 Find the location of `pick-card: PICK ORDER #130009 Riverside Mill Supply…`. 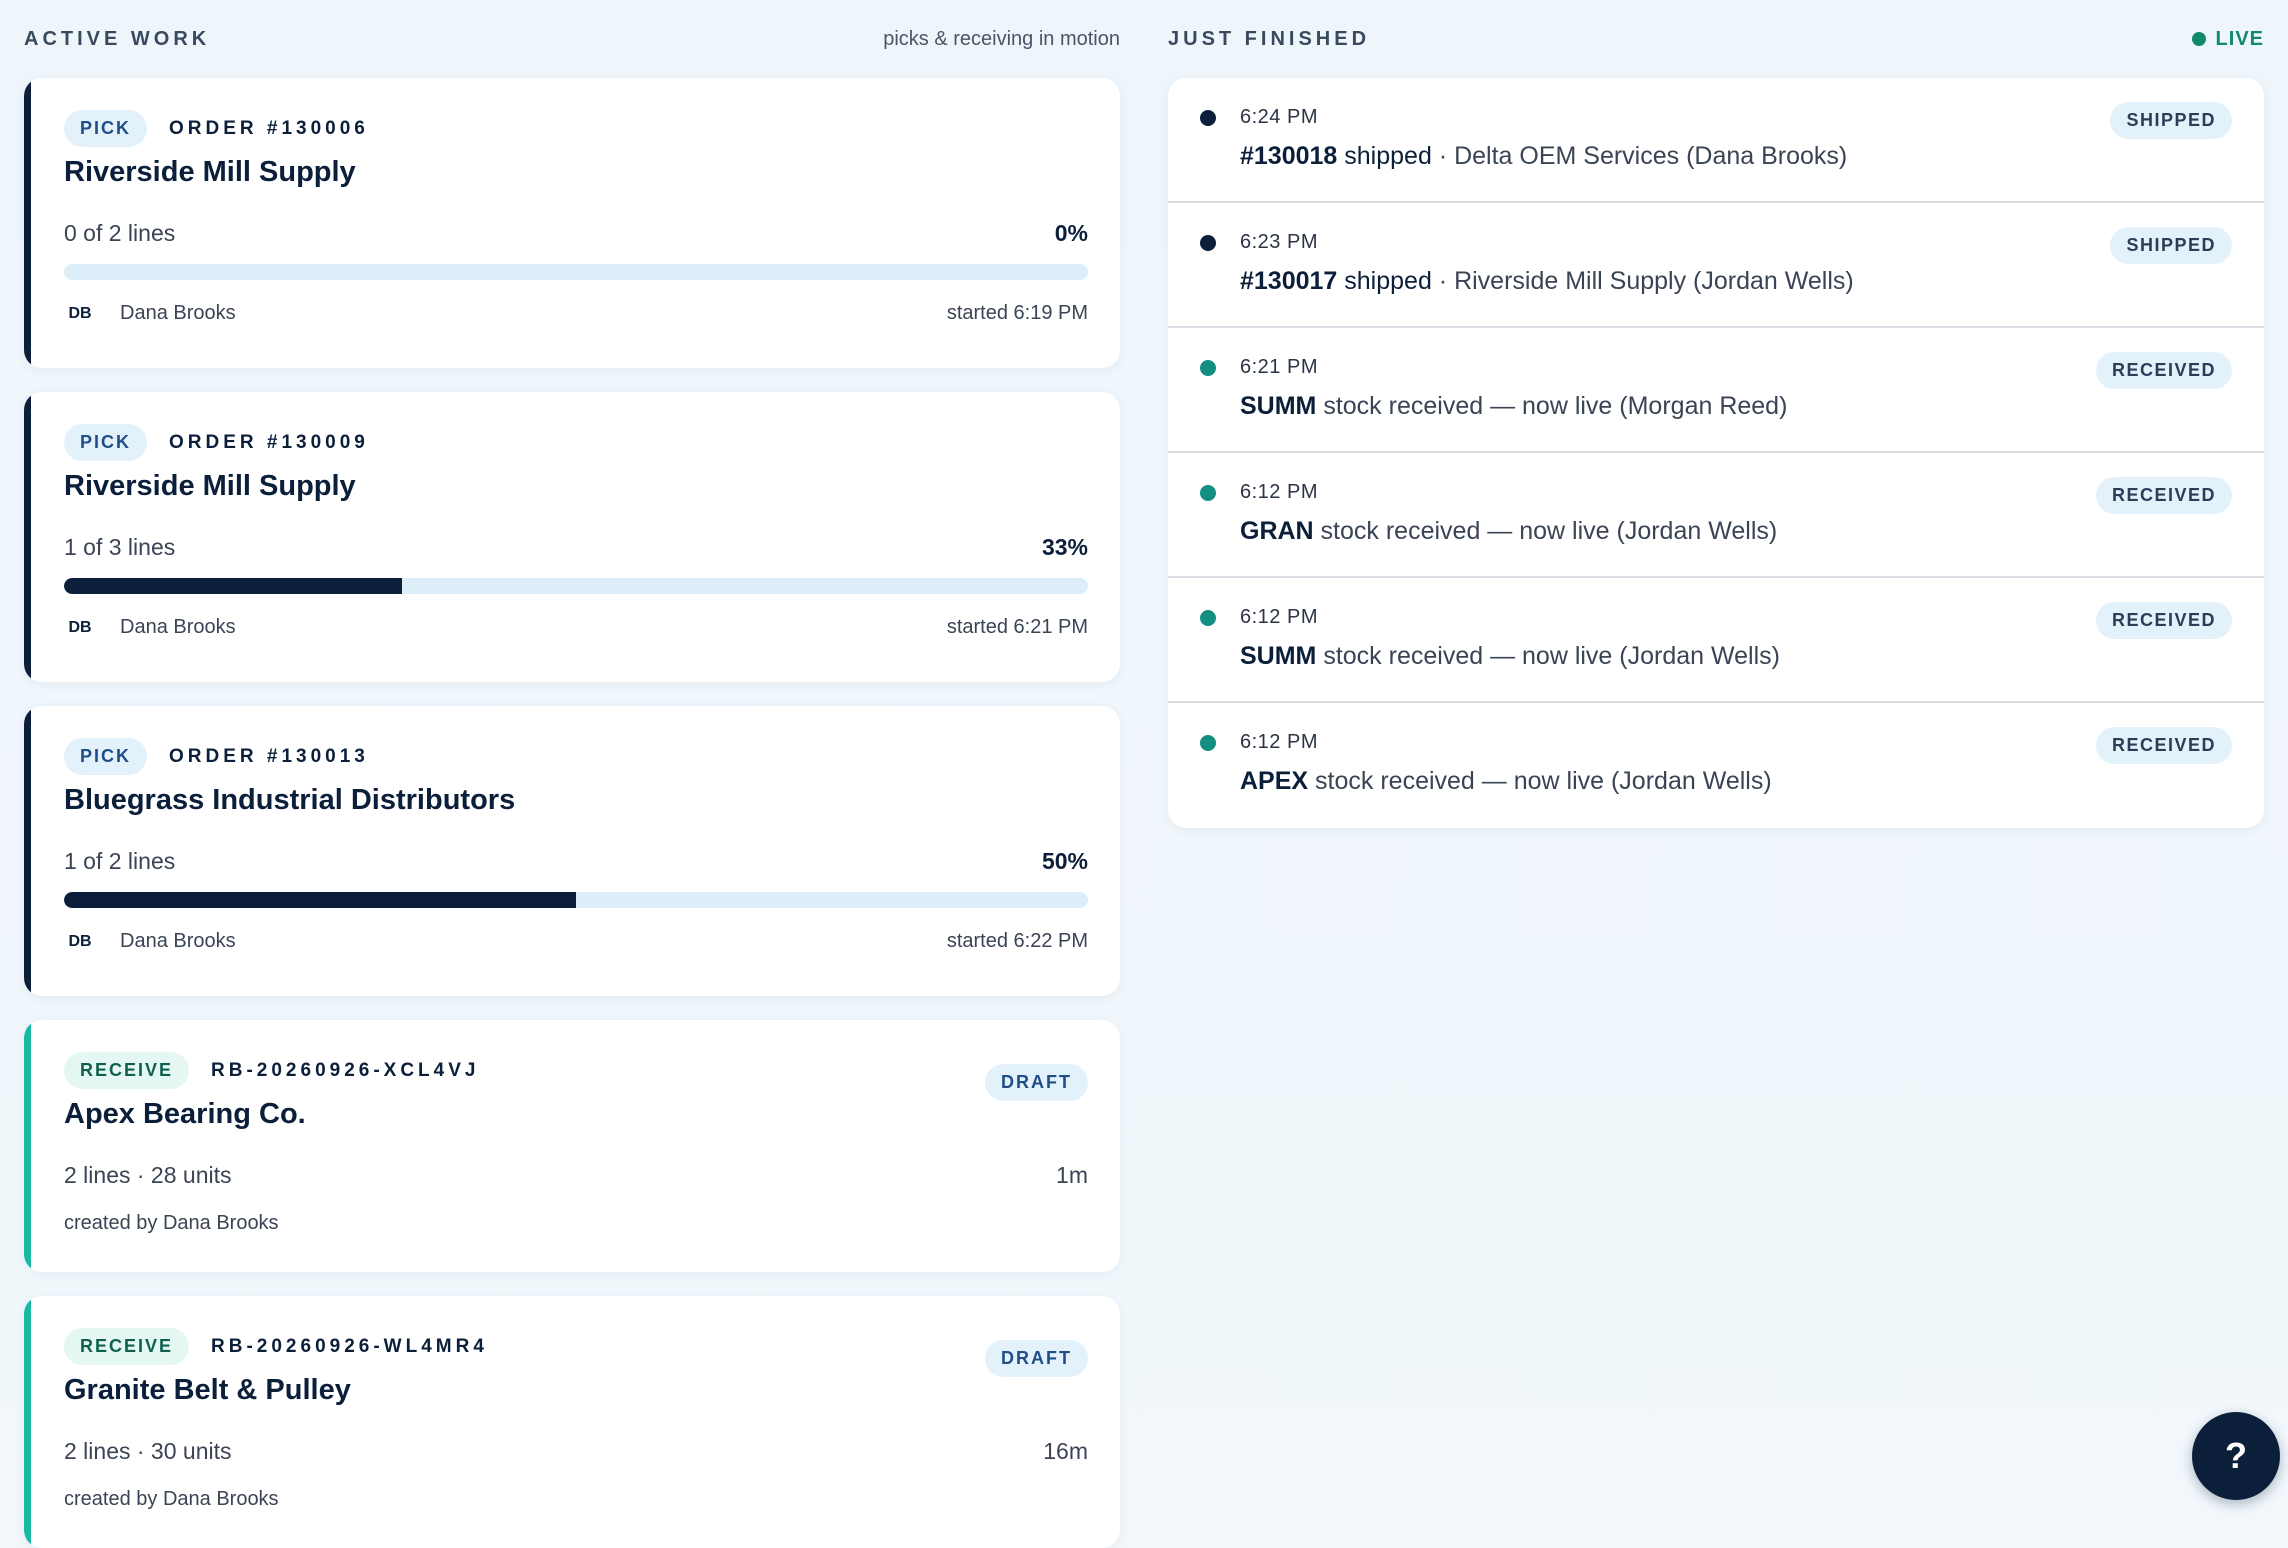

pick-card: PICK ORDER #130009 Riverside Mill Supply… is located at coordinates (572, 537).